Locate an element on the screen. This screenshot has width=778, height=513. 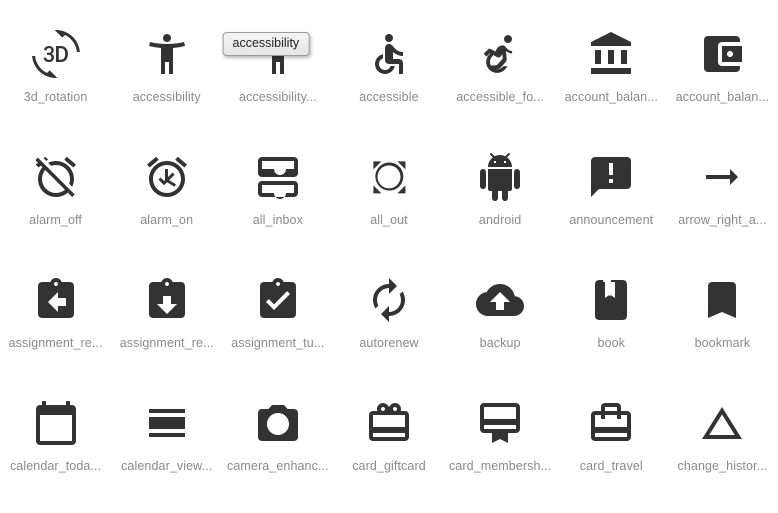
icon-label: card_travel is located at coordinates (611, 466).